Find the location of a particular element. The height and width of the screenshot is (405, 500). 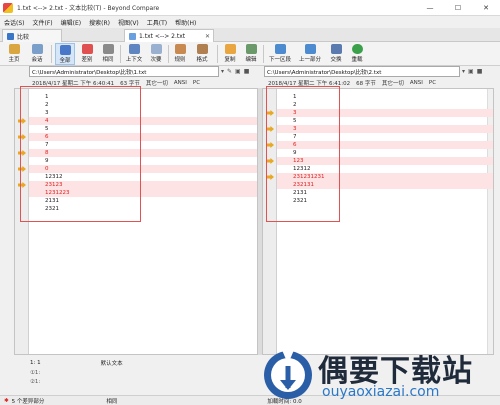

left-other: 其它一切 is located at coordinates (157, 83).